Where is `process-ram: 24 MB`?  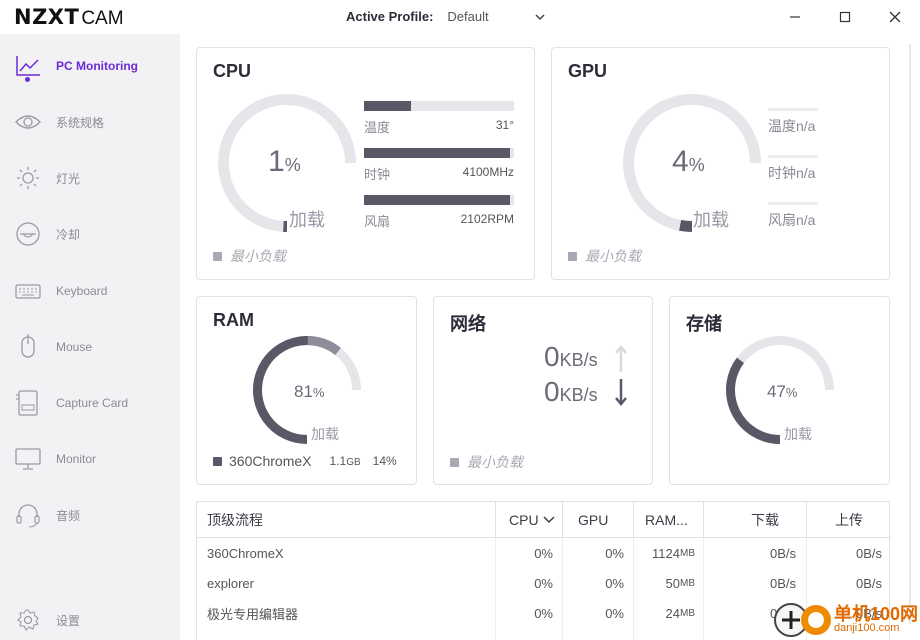 process-ram: 24 MB is located at coordinates (680, 613).